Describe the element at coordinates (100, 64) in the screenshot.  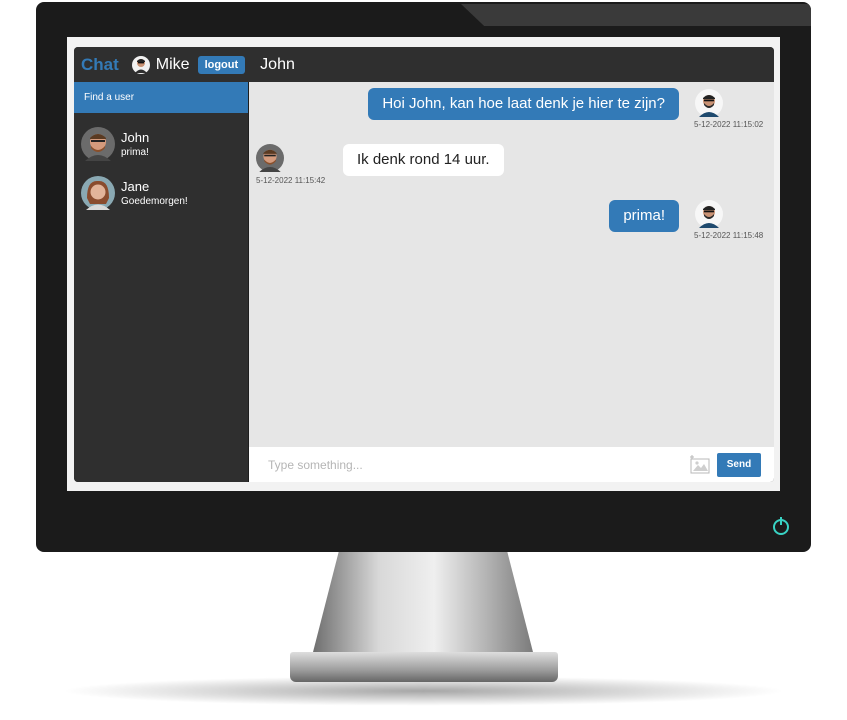
I see `brand-title: Chat` at that location.